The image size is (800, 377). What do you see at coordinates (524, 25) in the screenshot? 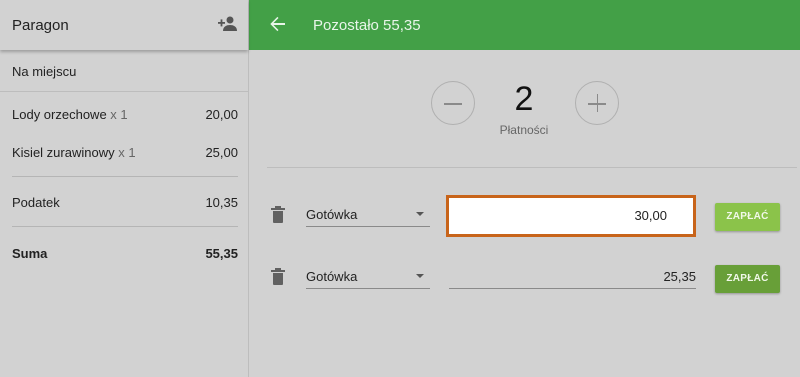
I see `top-app-bar: Pozostało 55,35` at bounding box center [524, 25].